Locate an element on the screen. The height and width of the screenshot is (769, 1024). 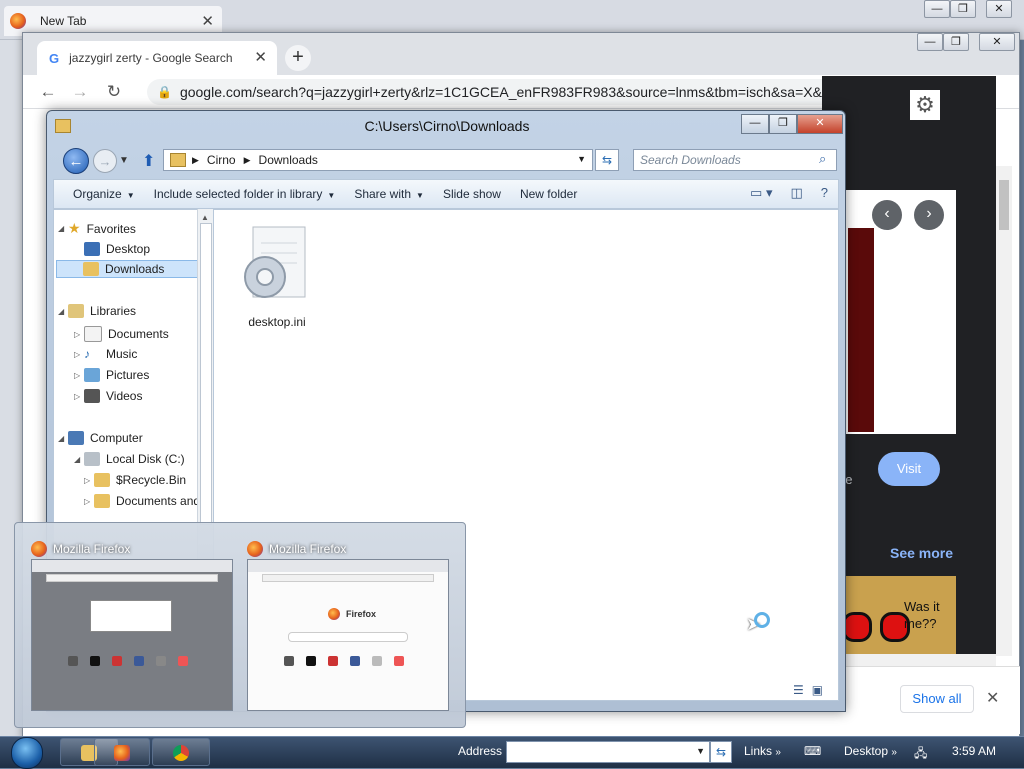
firefox-icon is located at coordinates (18, 21).